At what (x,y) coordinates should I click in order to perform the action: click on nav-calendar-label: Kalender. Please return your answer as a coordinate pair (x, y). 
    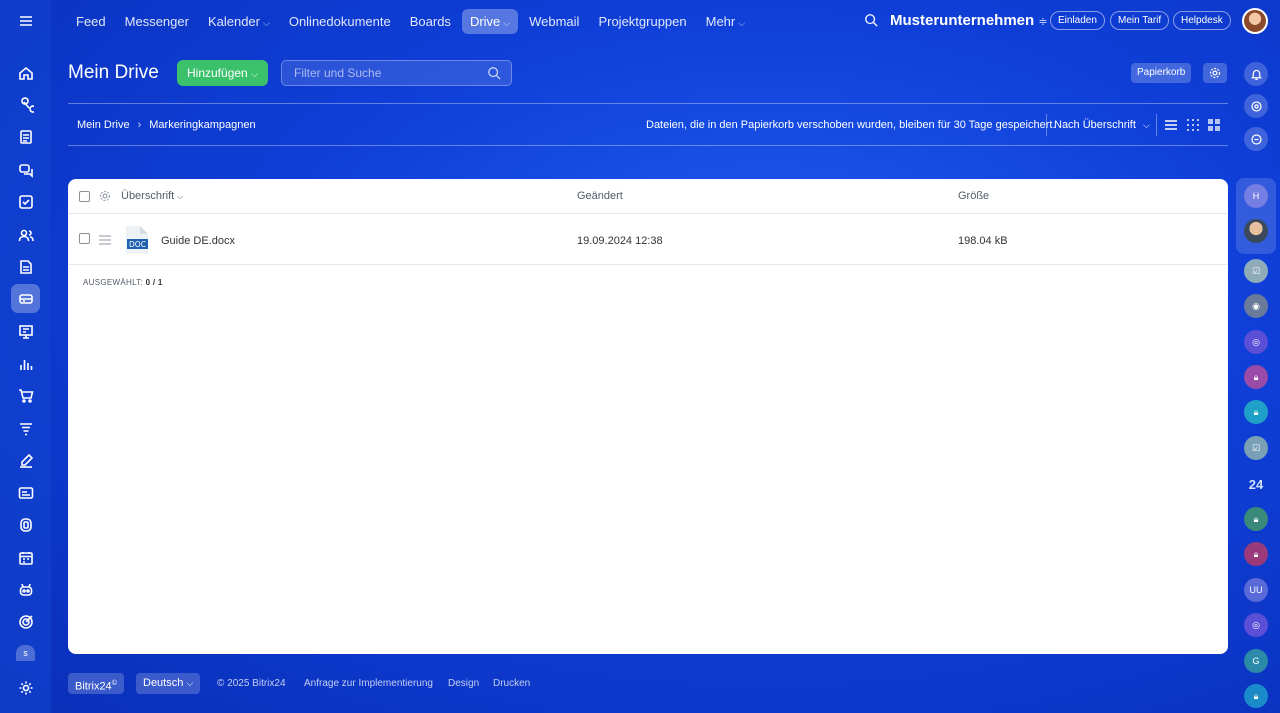
    Looking at the image, I should click on (233, 21).